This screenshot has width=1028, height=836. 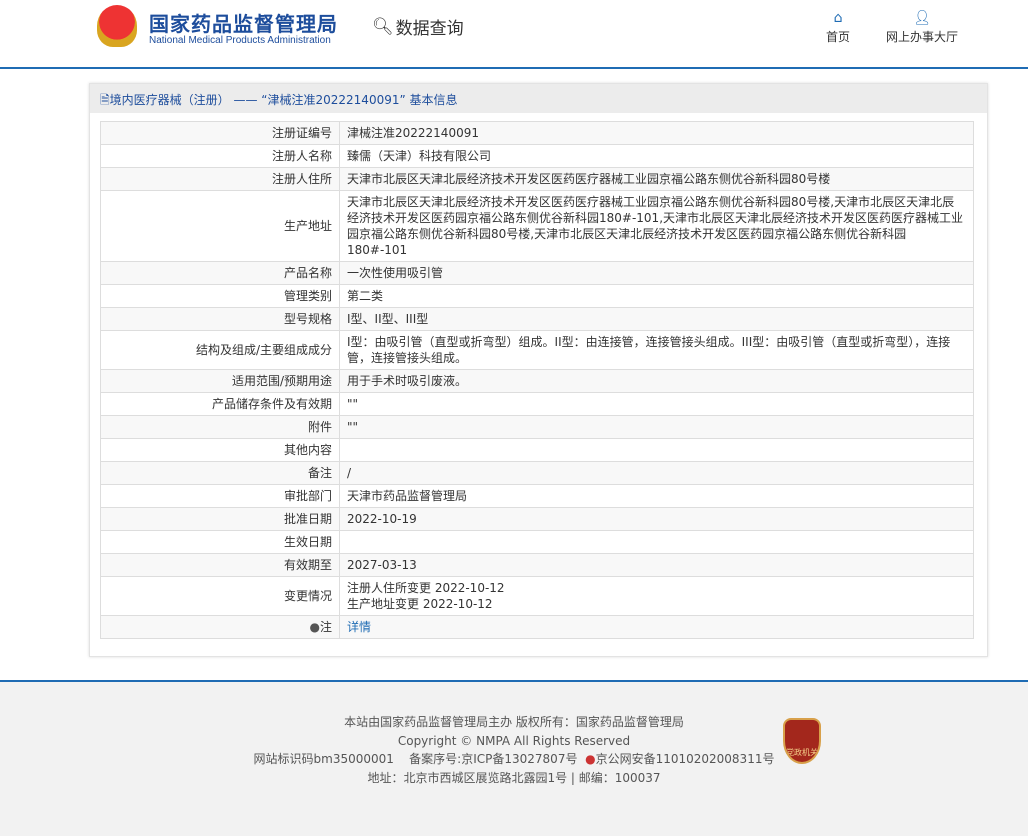 I want to click on field-value: 详情, so click(x=656, y=627).